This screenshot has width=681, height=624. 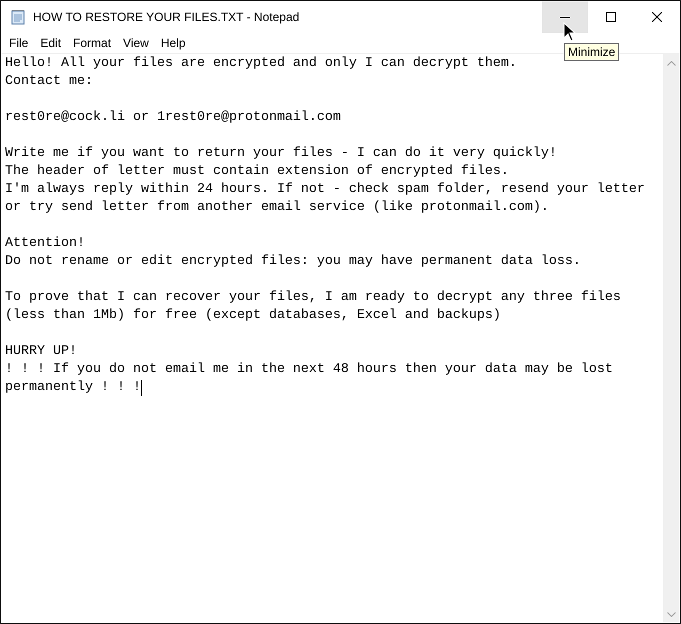 I want to click on scroll-up-icon, so click(x=671, y=63).